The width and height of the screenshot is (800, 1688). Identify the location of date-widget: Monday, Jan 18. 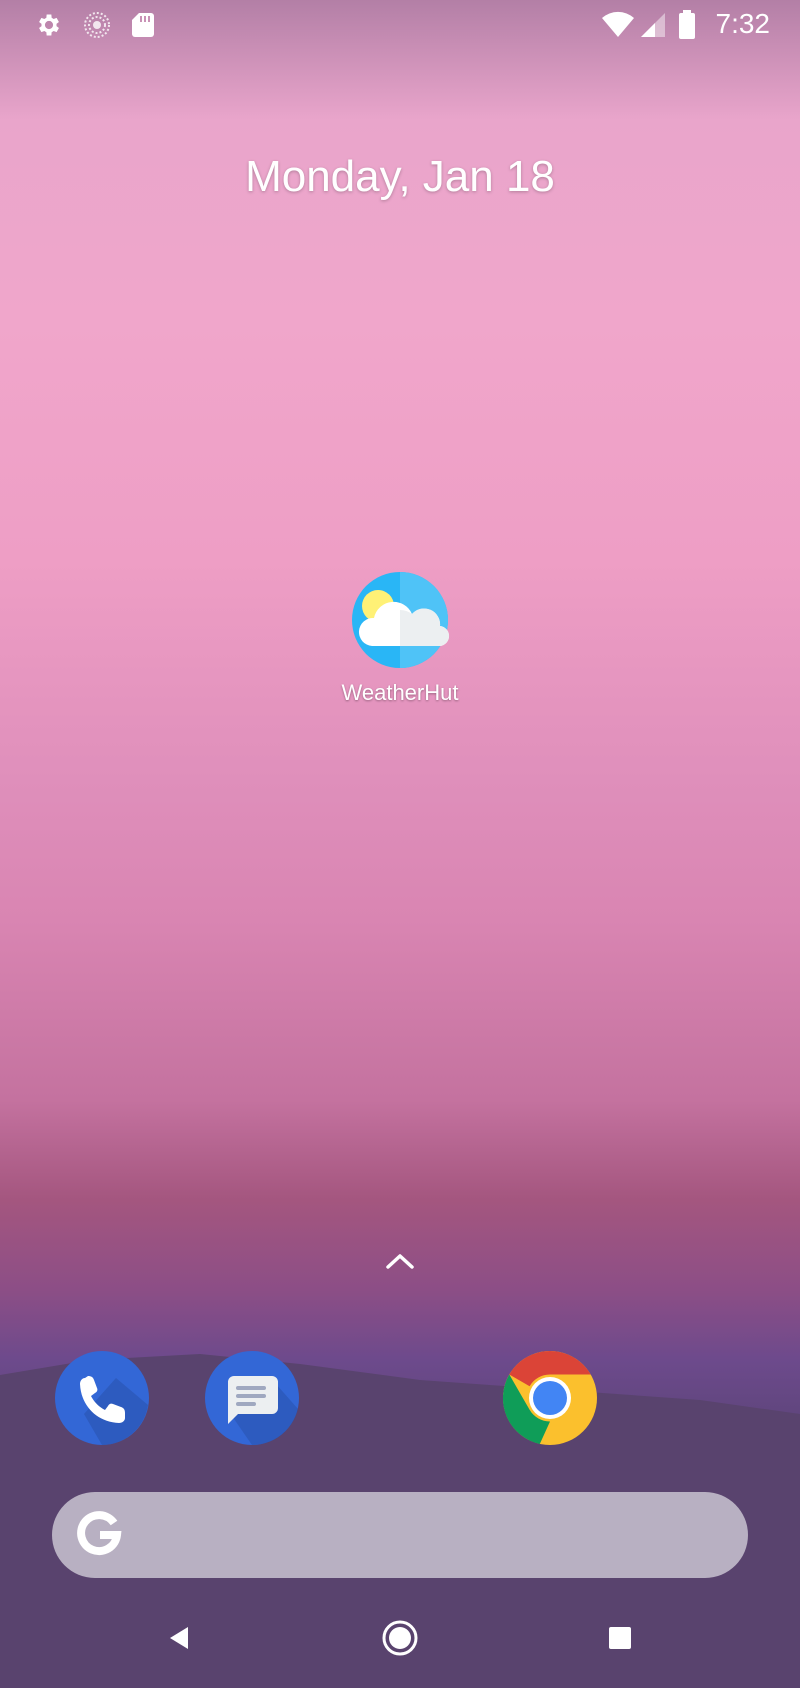
(400, 177).